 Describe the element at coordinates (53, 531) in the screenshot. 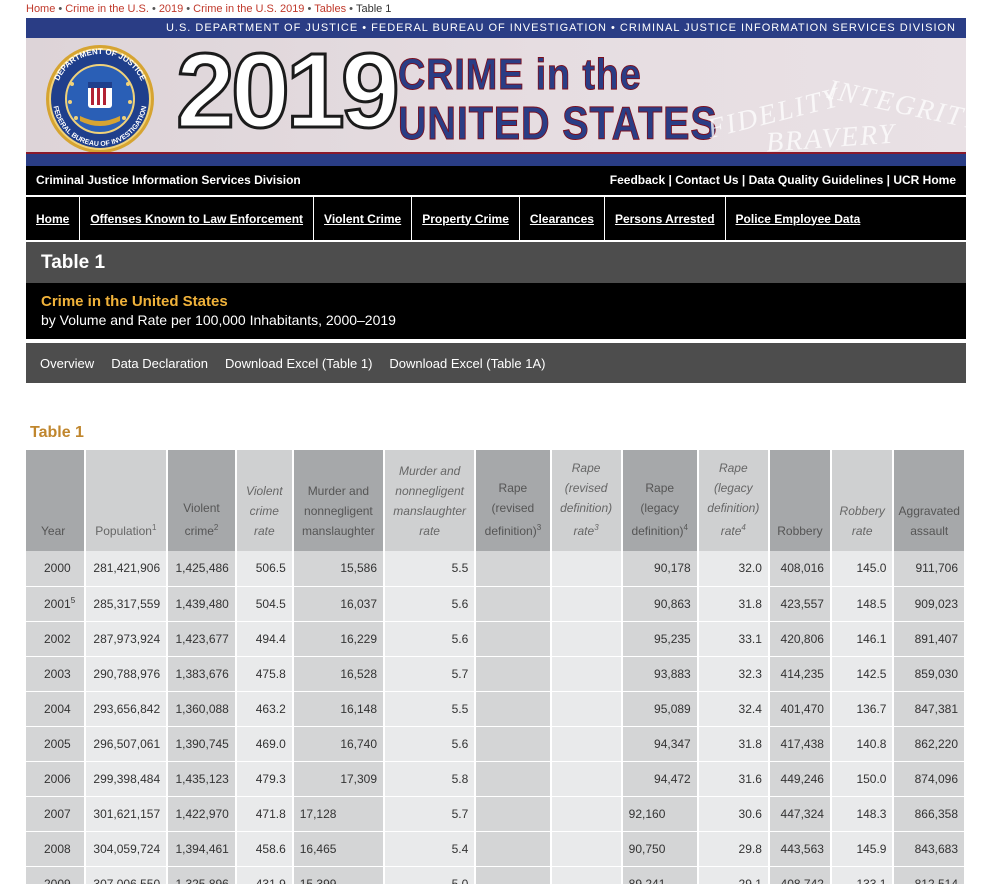

I see `column-header-label: Year` at that location.